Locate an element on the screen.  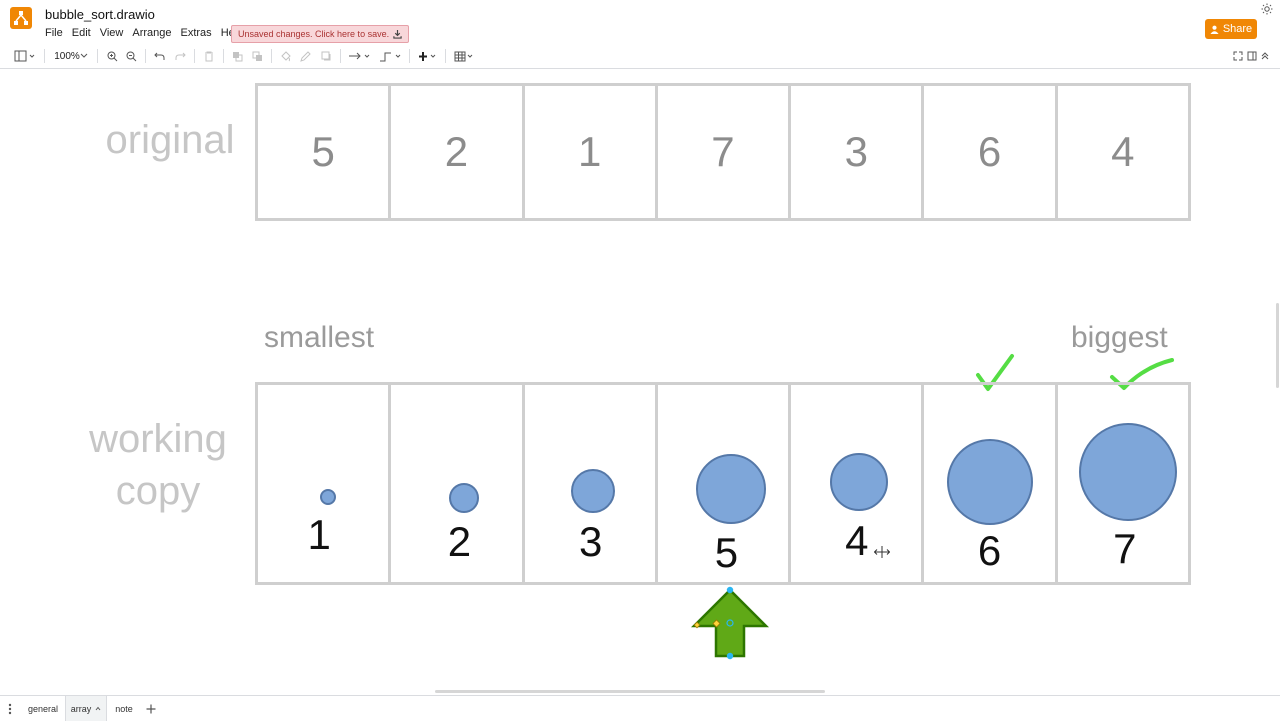
original-cell: 4 is located at coordinates (1123, 152).